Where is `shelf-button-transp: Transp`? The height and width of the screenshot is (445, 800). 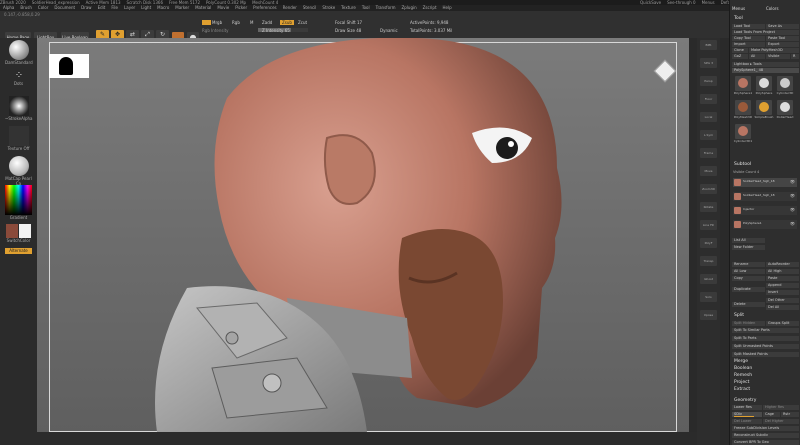 shelf-button-transp: Transp is located at coordinates (708, 261).